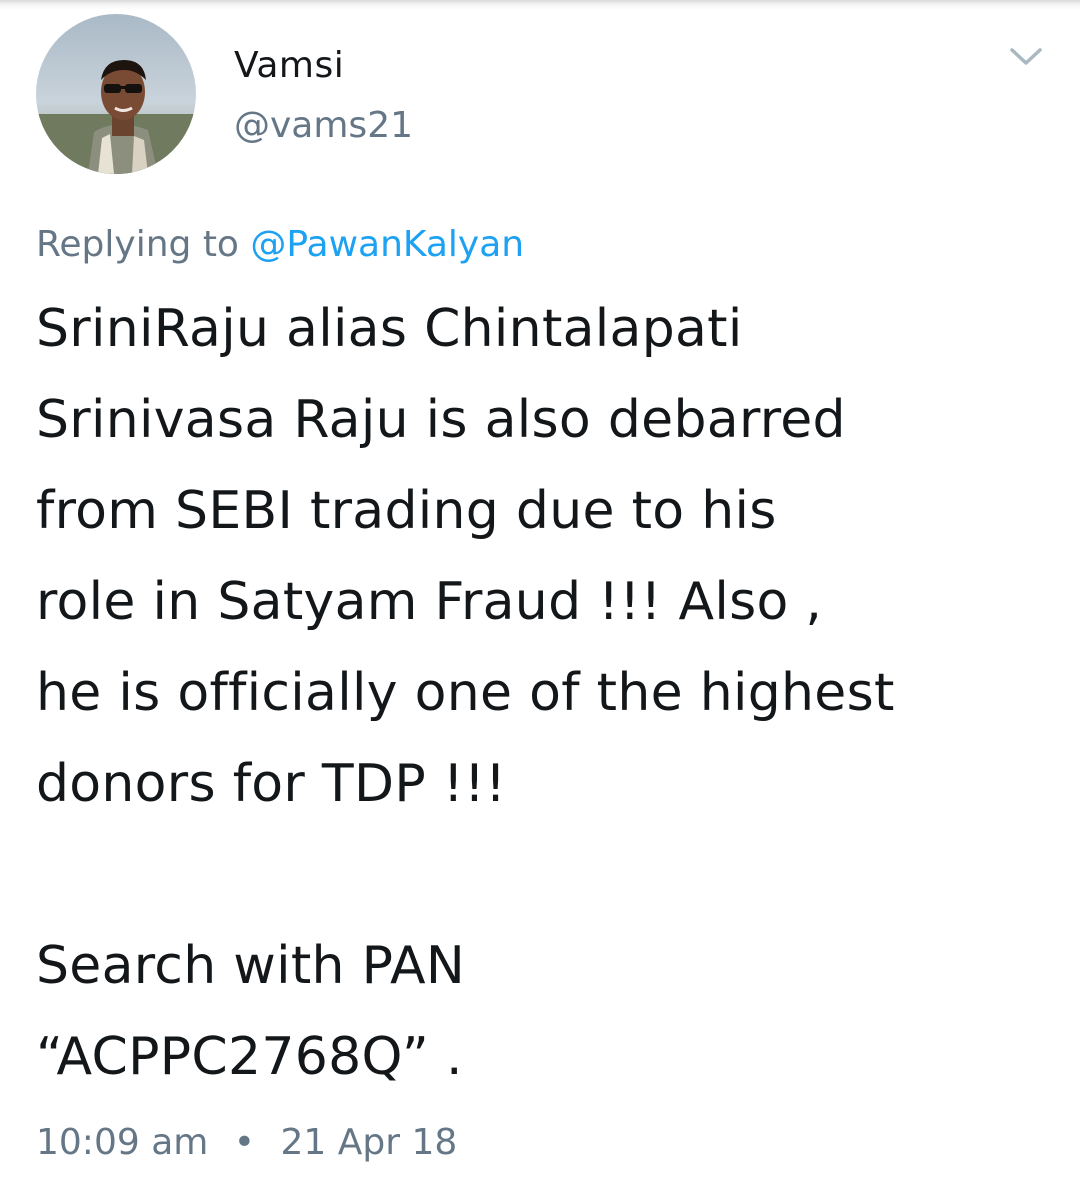  I want to click on replying-to-line: Replying to @PawanKalyan, so click(280, 245).